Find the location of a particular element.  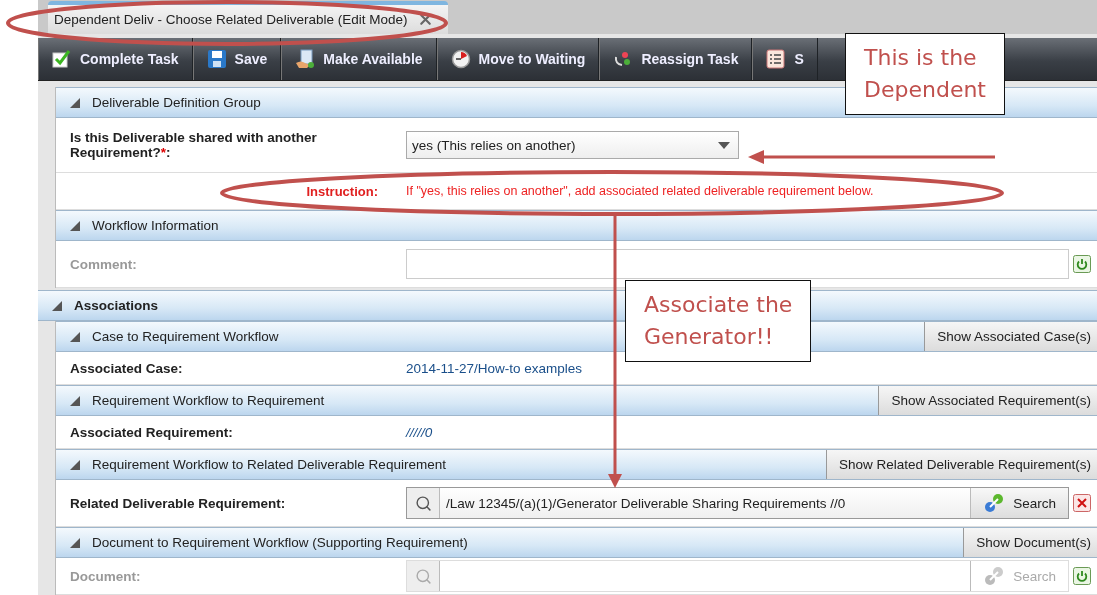

toolbar-button: Save is located at coordinates (237, 59).